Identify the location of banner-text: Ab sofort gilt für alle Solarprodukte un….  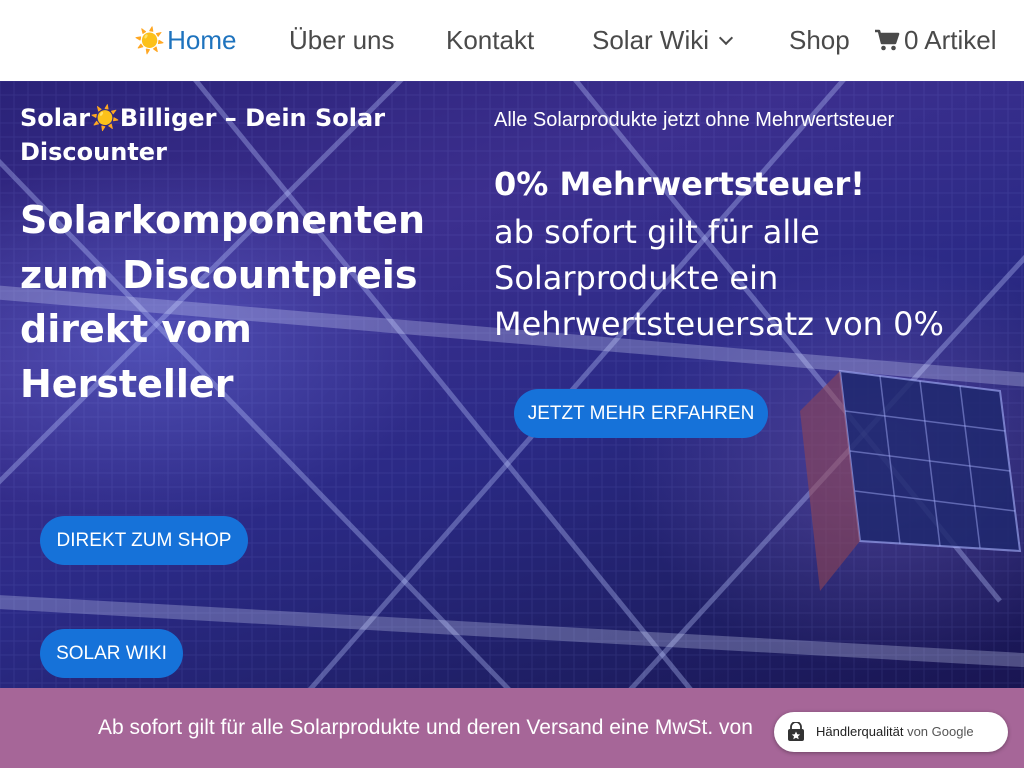
(425, 727).